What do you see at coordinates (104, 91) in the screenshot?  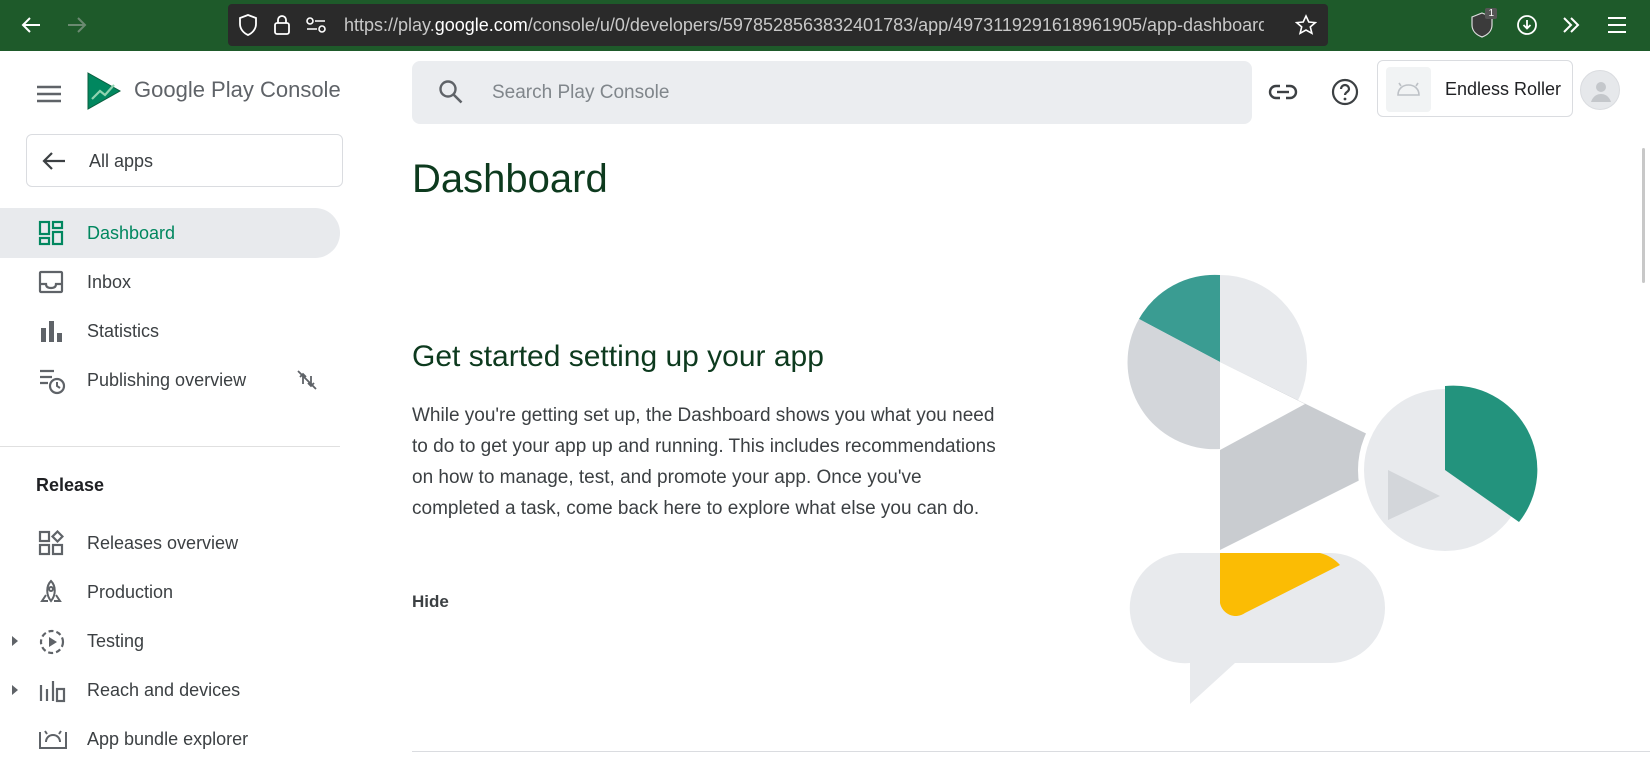 I see `play-console-logo-icon` at bounding box center [104, 91].